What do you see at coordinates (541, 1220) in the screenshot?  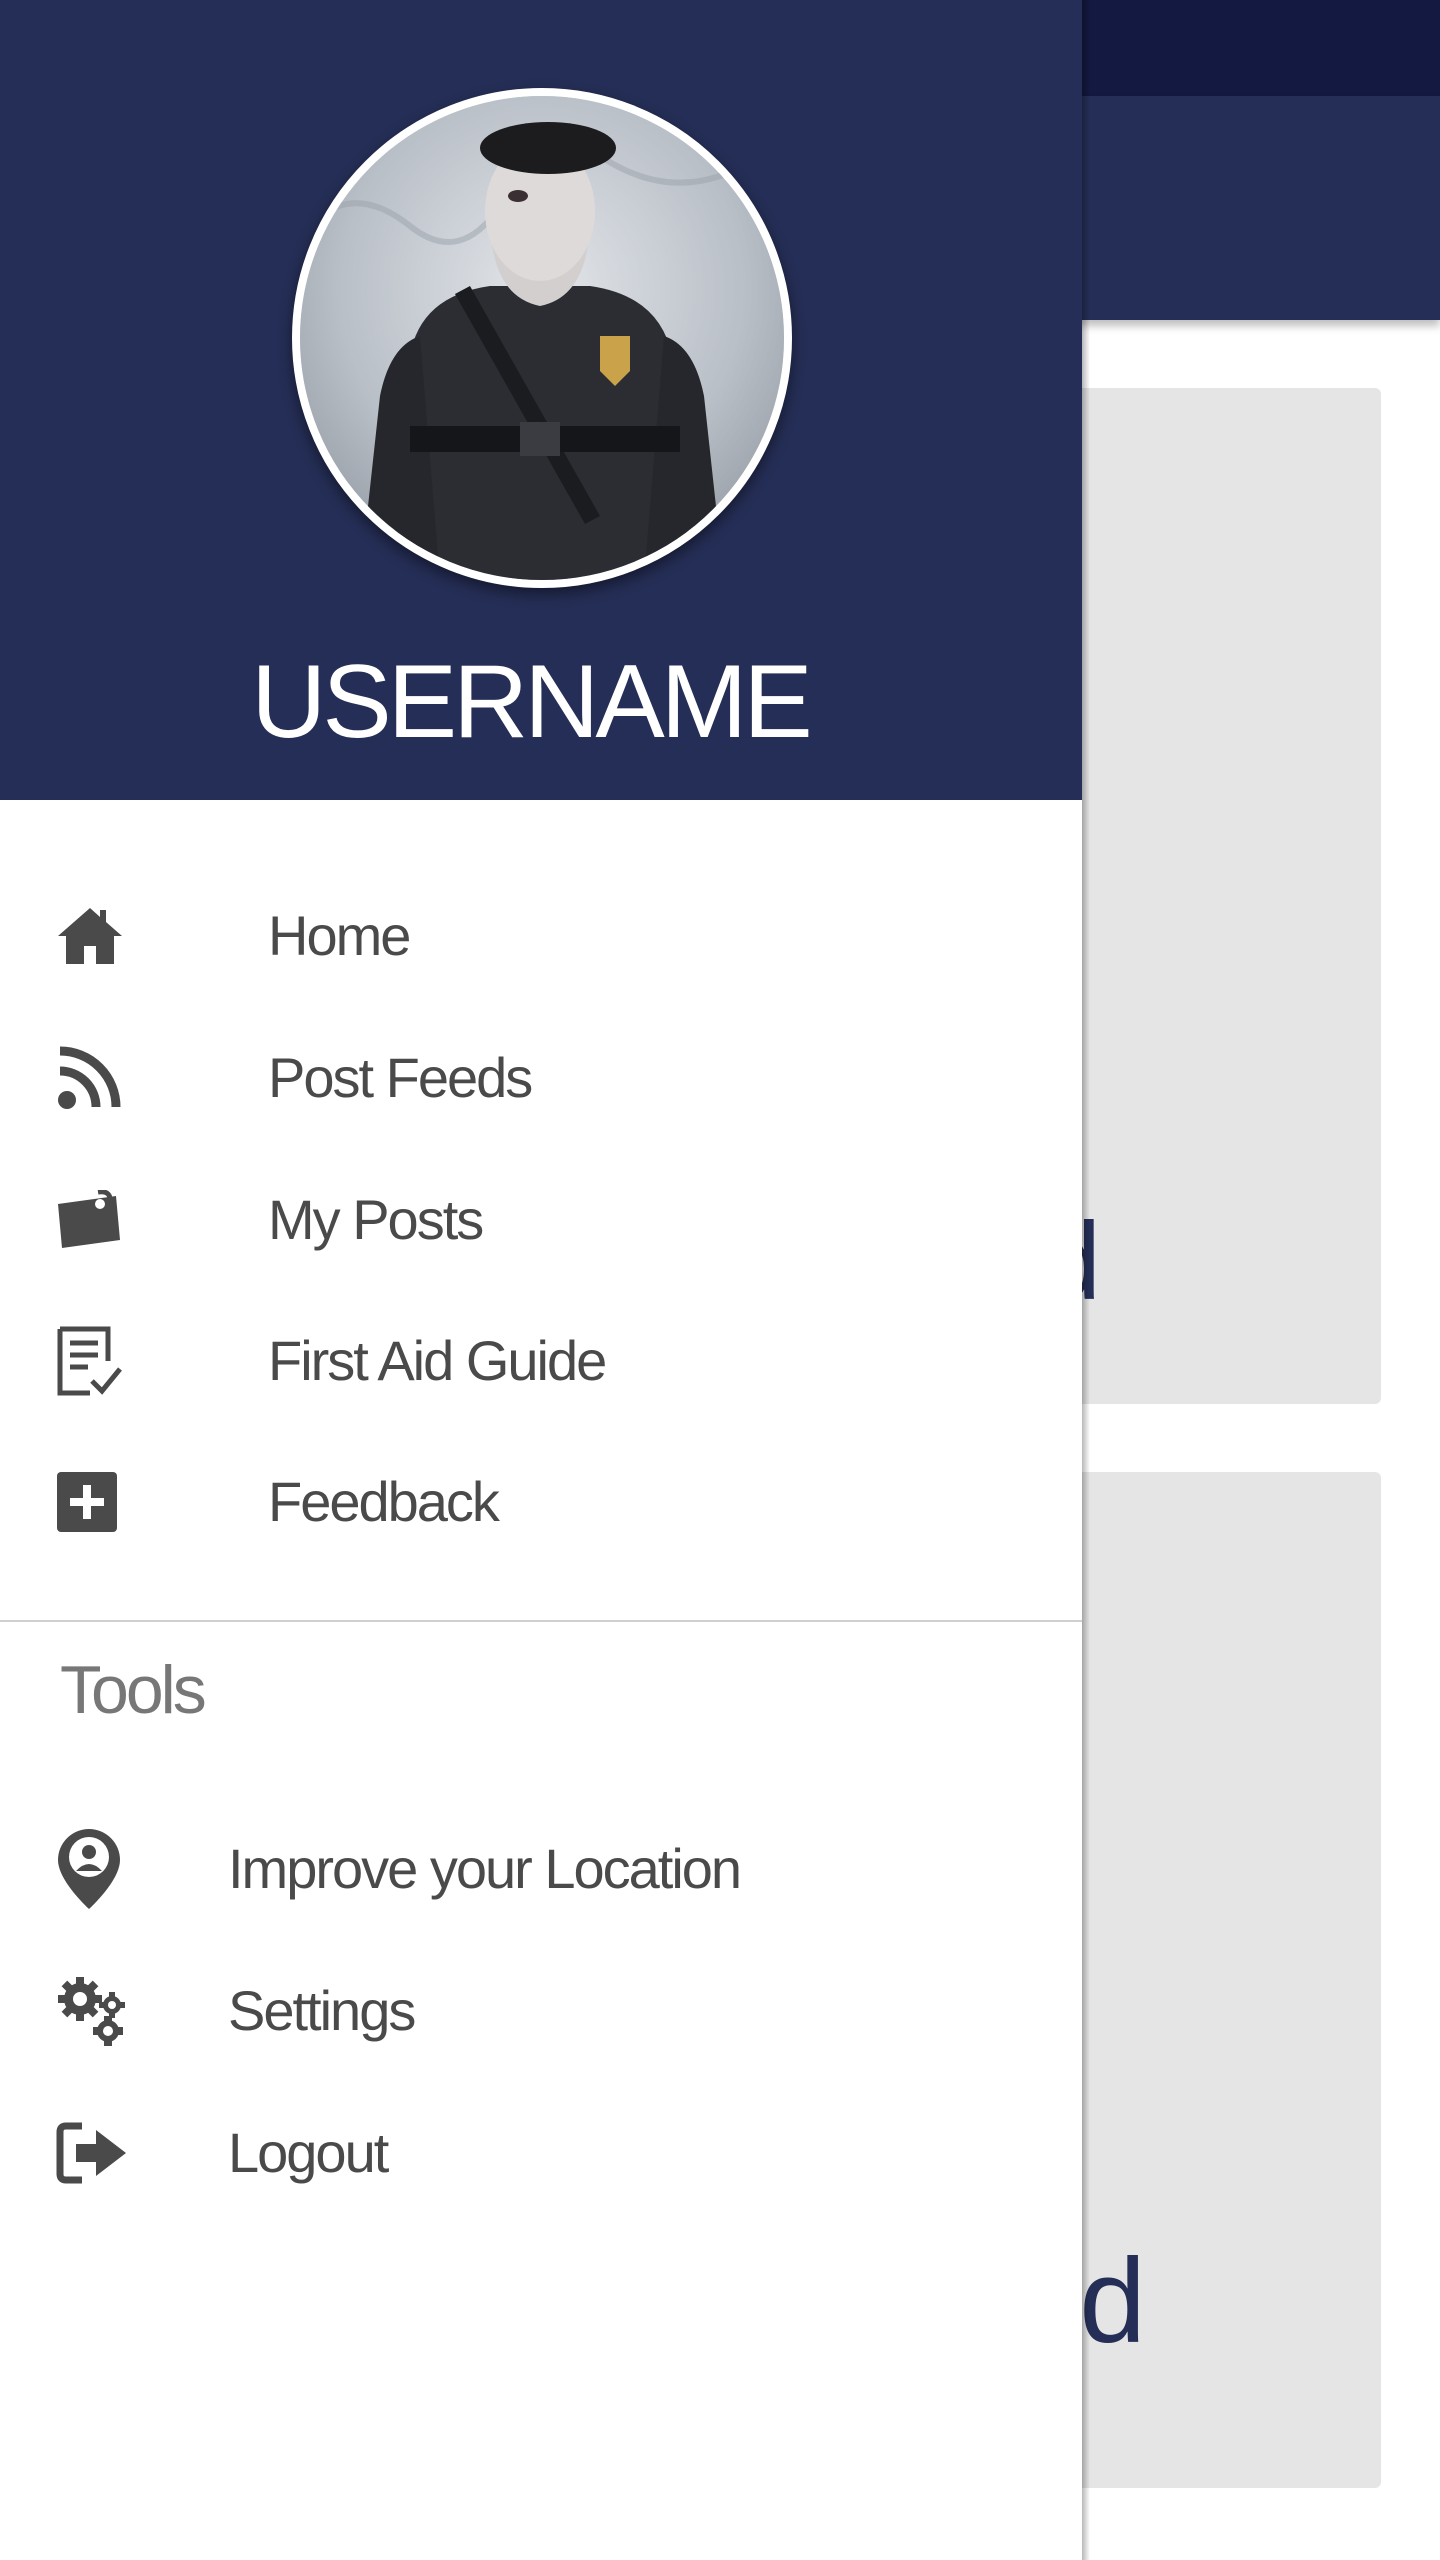 I see `menu-item-my-posts: My Posts` at bounding box center [541, 1220].